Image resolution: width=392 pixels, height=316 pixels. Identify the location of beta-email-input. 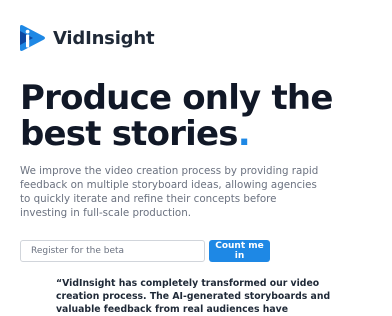
(112, 251).